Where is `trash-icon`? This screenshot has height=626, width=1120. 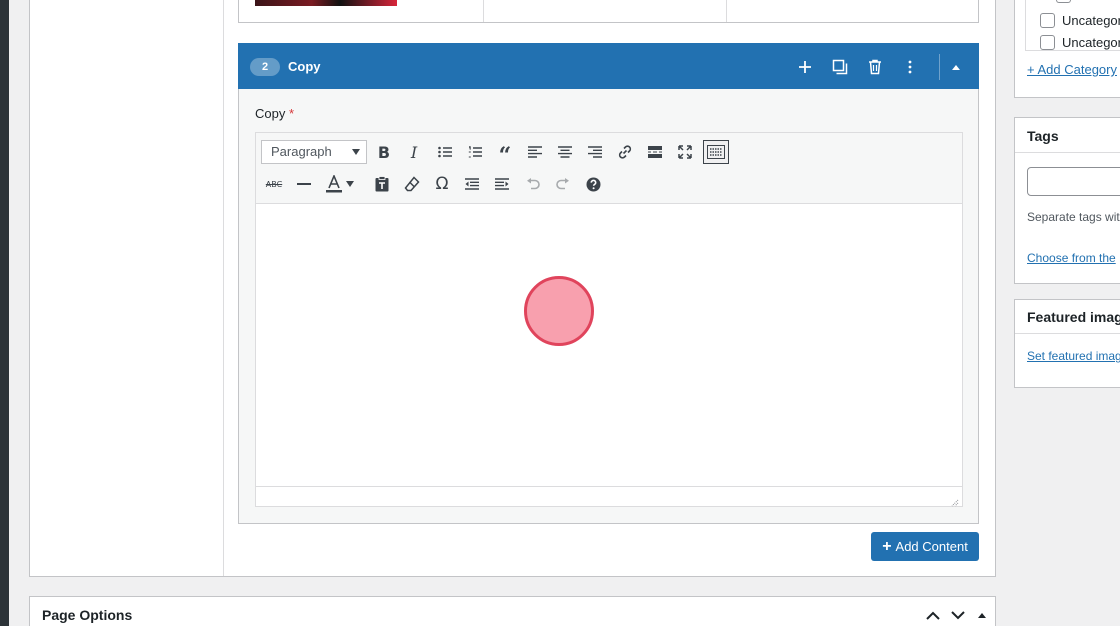 trash-icon is located at coordinates (875, 67).